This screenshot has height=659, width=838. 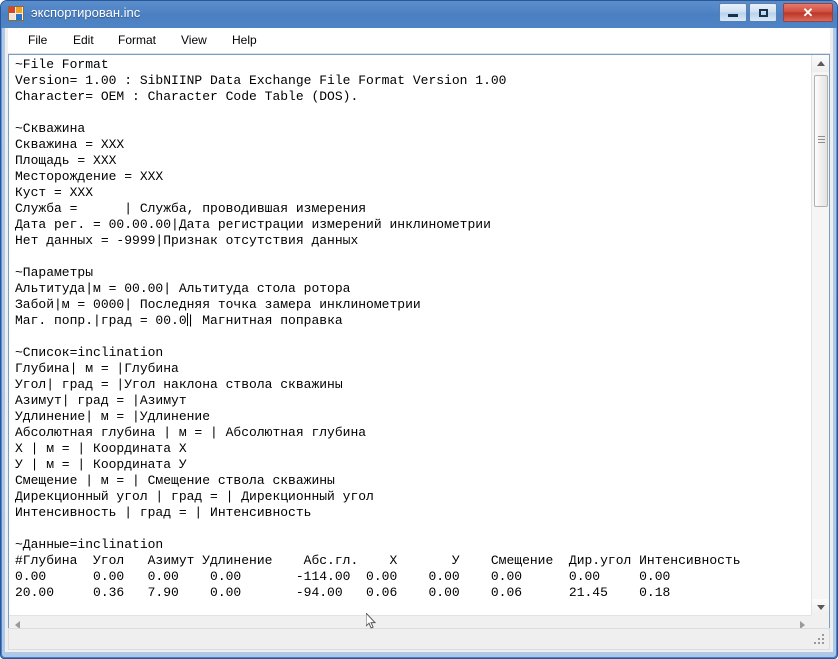 What do you see at coordinates (819, 639) in the screenshot?
I see `resize-grip-icon` at bounding box center [819, 639].